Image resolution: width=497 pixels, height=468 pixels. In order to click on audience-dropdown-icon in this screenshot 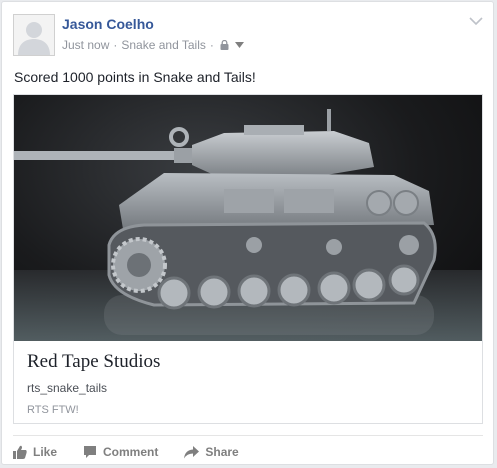, I will do `click(239, 45)`.